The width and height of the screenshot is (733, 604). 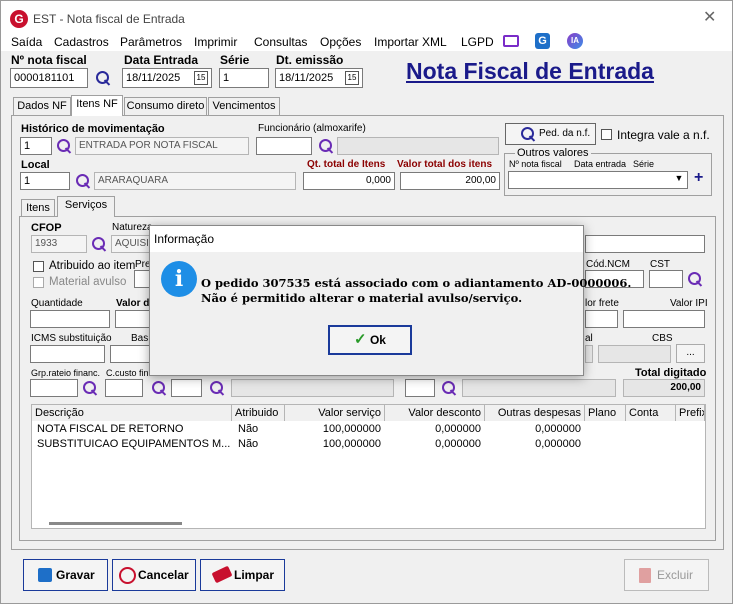 What do you see at coordinates (608, 264) in the screenshot?
I see `cod-ncm-label: Cód.NCM` at bounding box center [608, 264].